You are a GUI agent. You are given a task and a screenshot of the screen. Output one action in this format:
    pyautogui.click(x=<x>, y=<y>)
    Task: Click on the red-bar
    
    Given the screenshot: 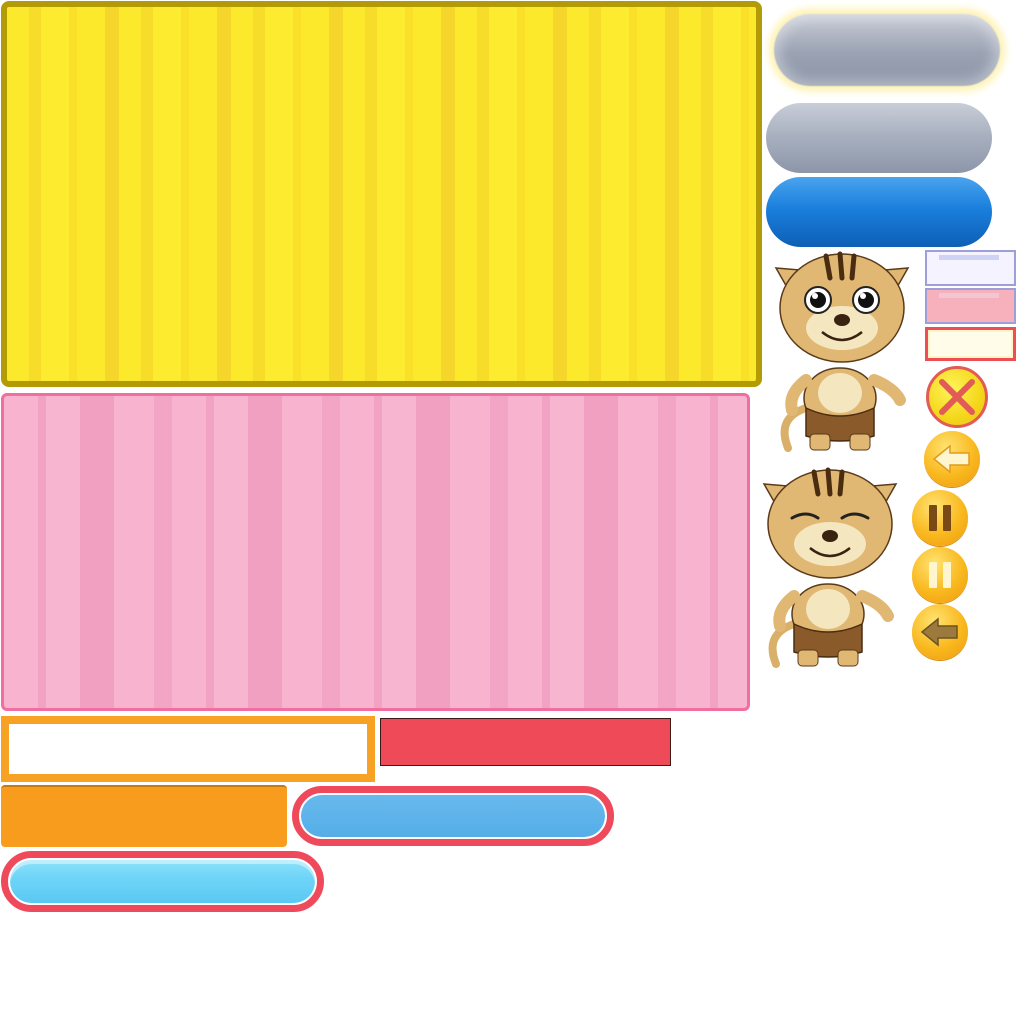 What is the action you would take?
    pyautogui.click(x=525, y=742)
    